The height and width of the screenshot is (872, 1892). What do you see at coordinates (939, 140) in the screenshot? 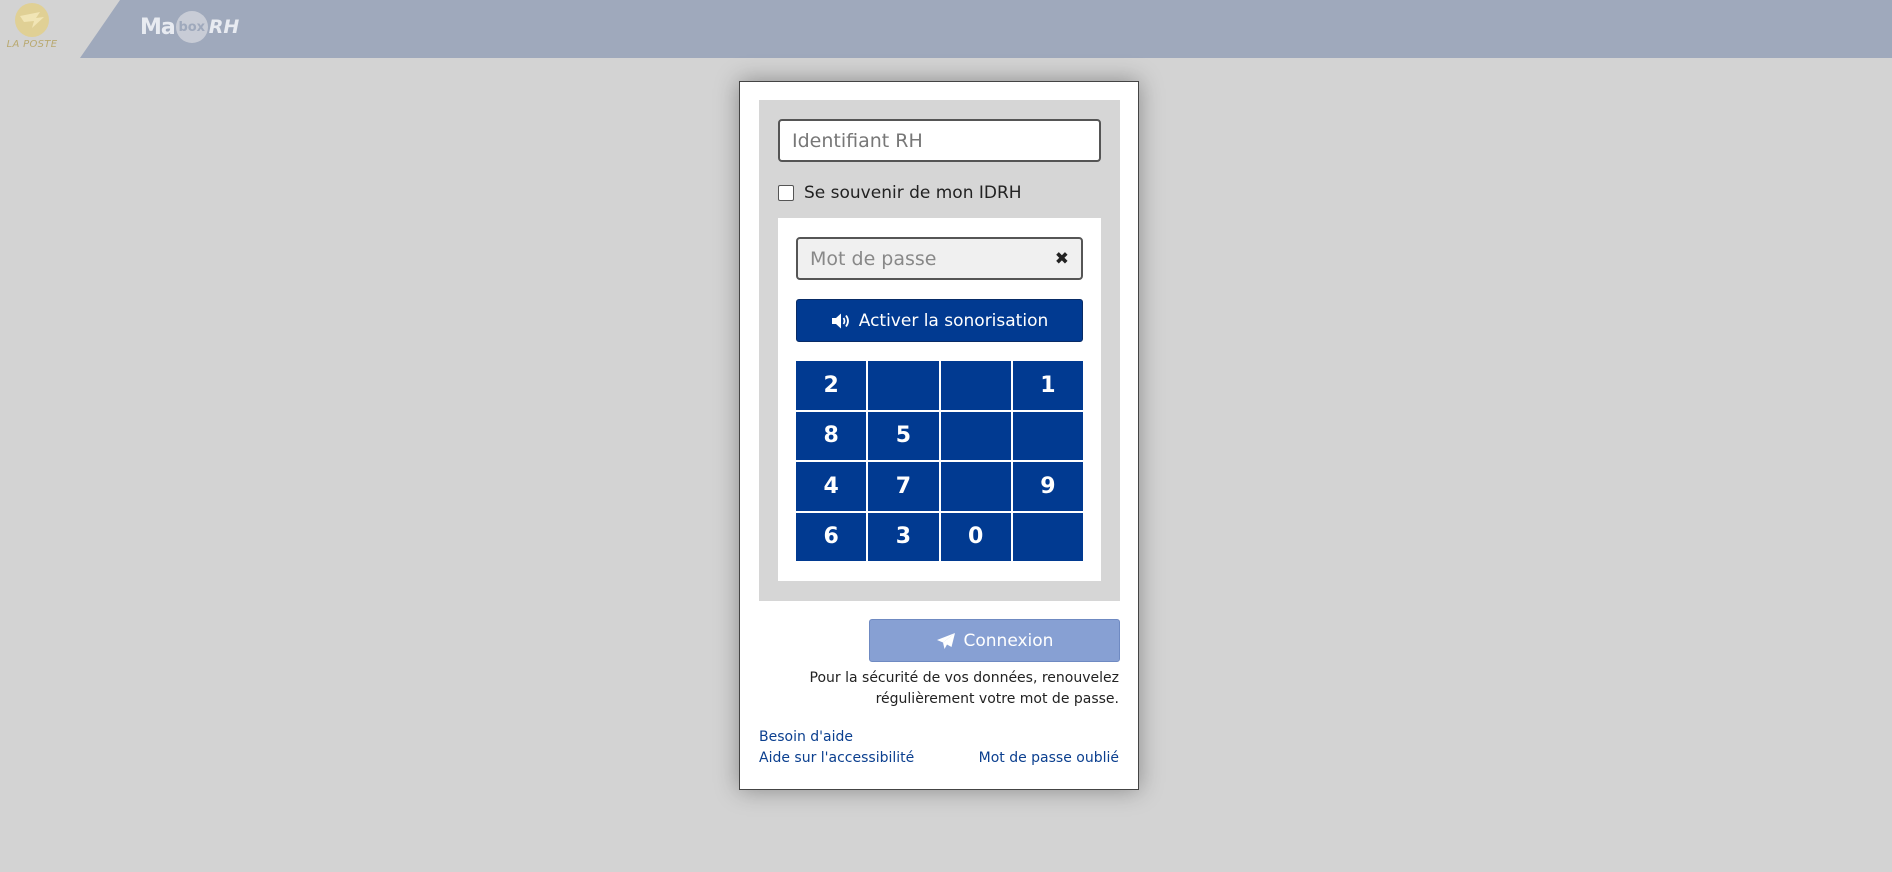
I see `id-input` at bounding box center [939, 140].